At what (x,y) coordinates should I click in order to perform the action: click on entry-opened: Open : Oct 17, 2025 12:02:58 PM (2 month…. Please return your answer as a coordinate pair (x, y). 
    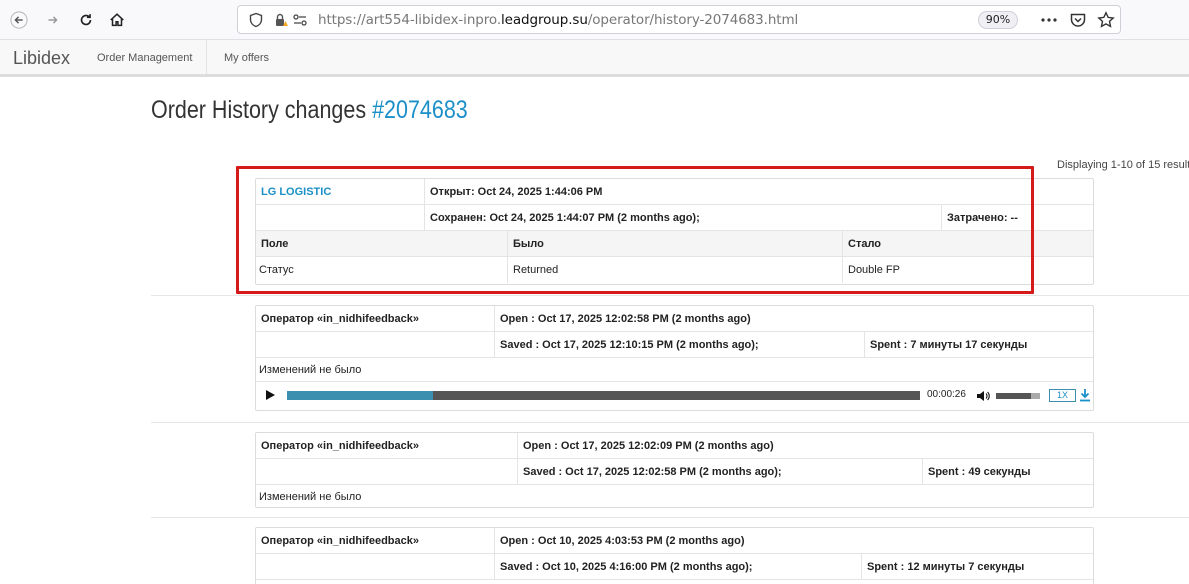
    Looking at the image, I should click on (622, 318).